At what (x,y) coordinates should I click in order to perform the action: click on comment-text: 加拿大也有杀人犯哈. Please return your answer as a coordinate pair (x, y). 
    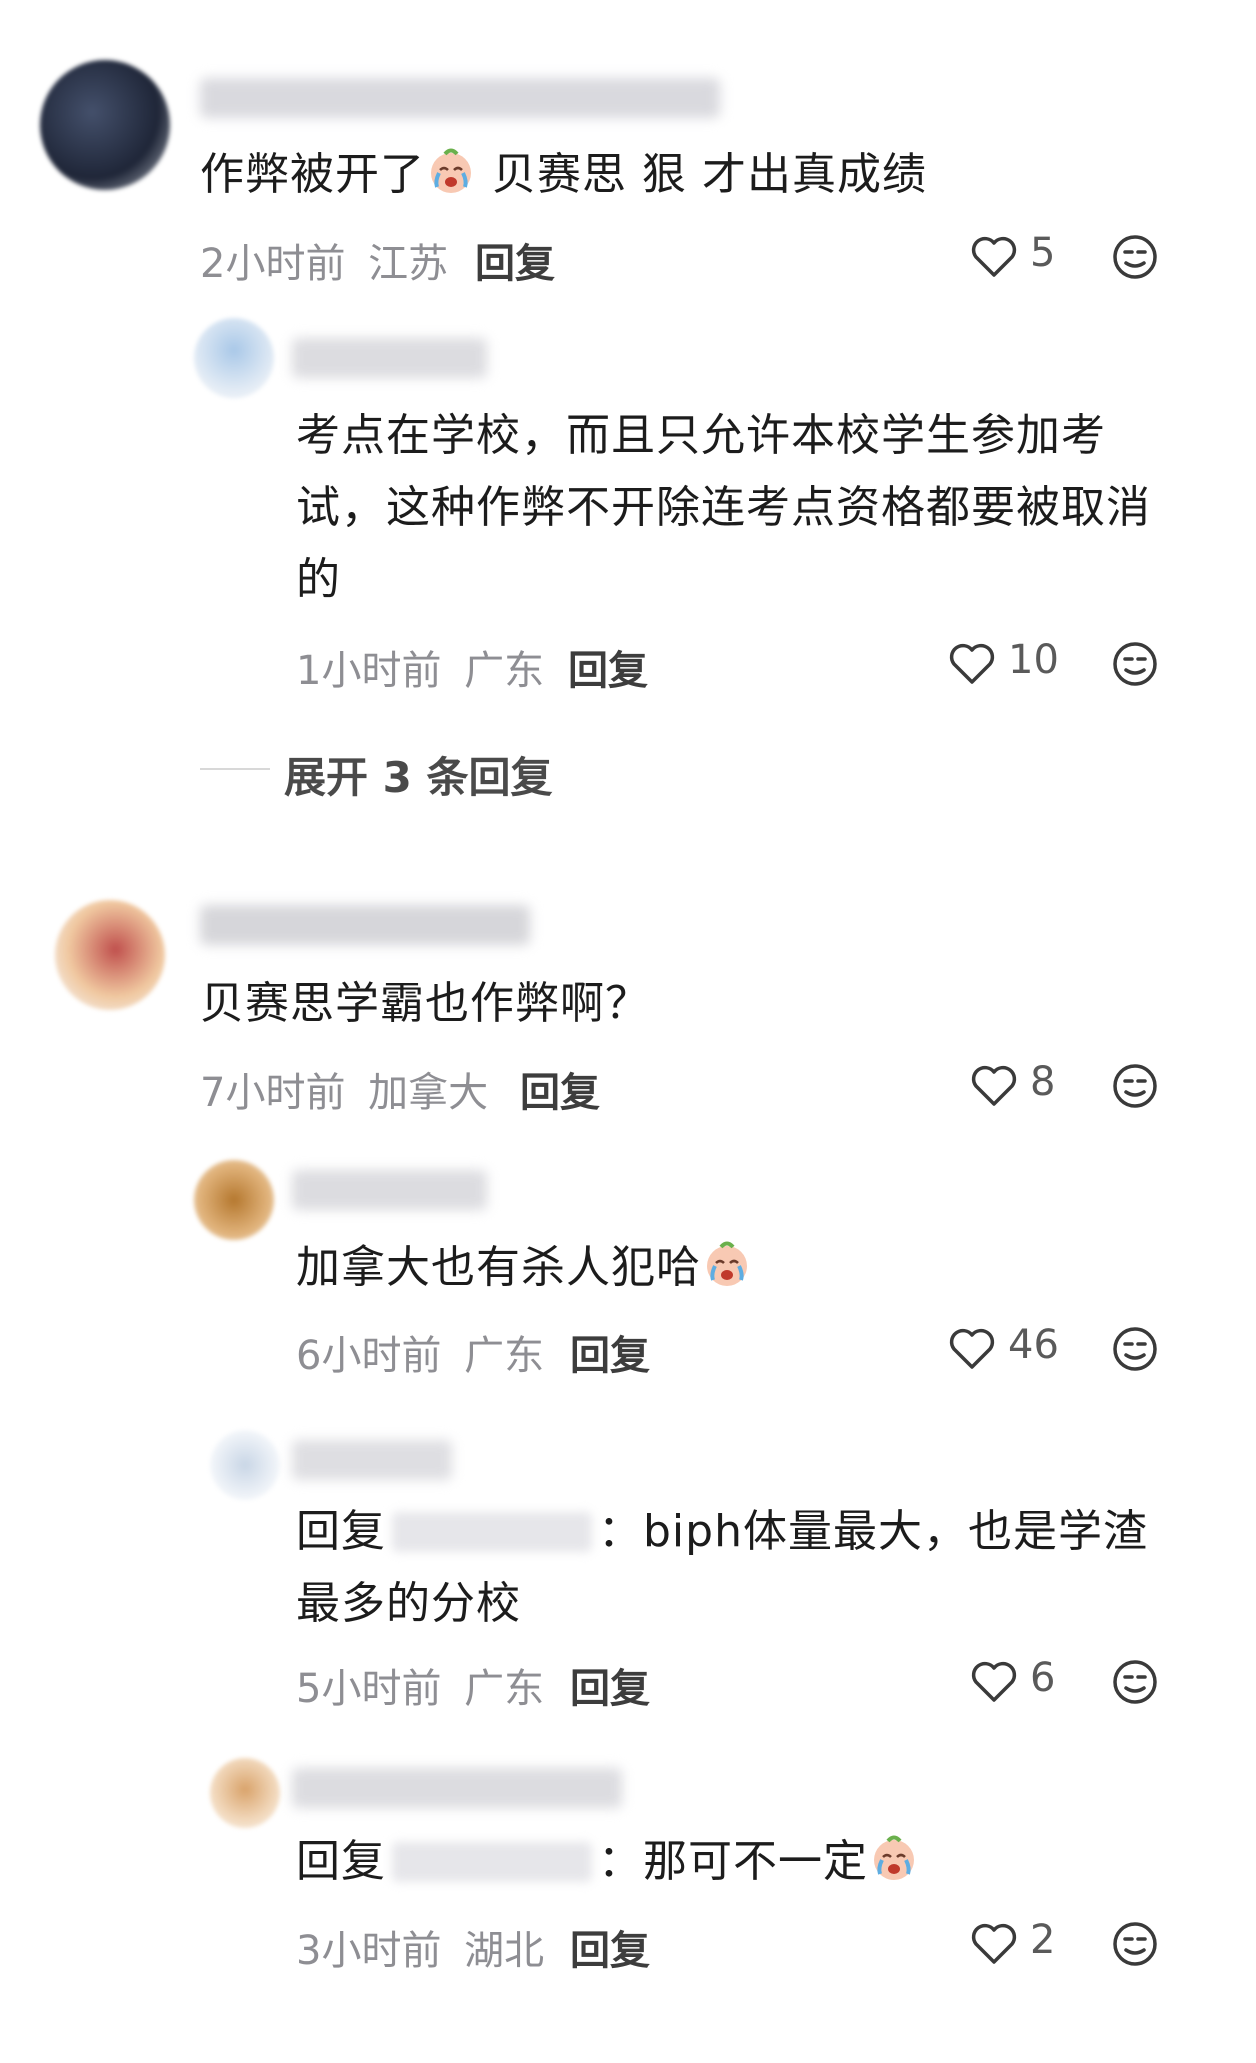
    Looking at the image, I should click on (733, 1268).